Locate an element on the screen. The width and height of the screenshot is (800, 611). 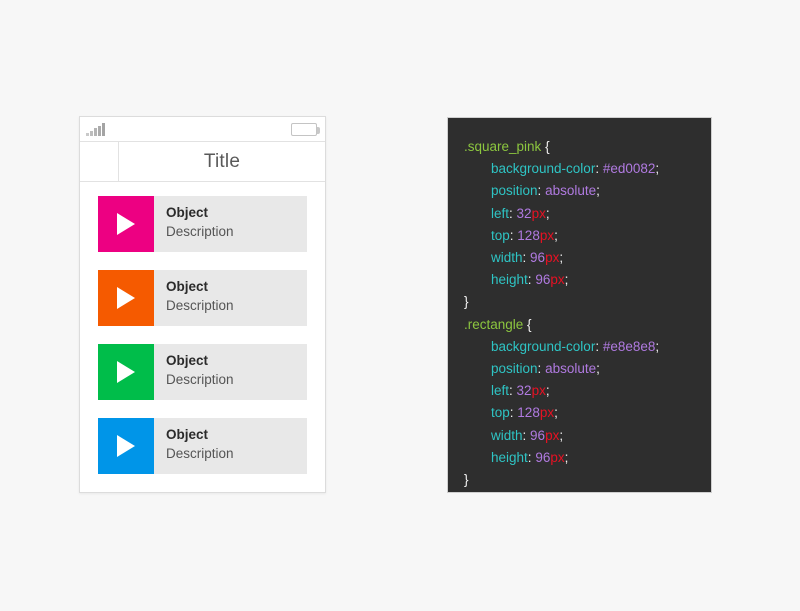
title-bar: Title is located at coordinates (202, 162).